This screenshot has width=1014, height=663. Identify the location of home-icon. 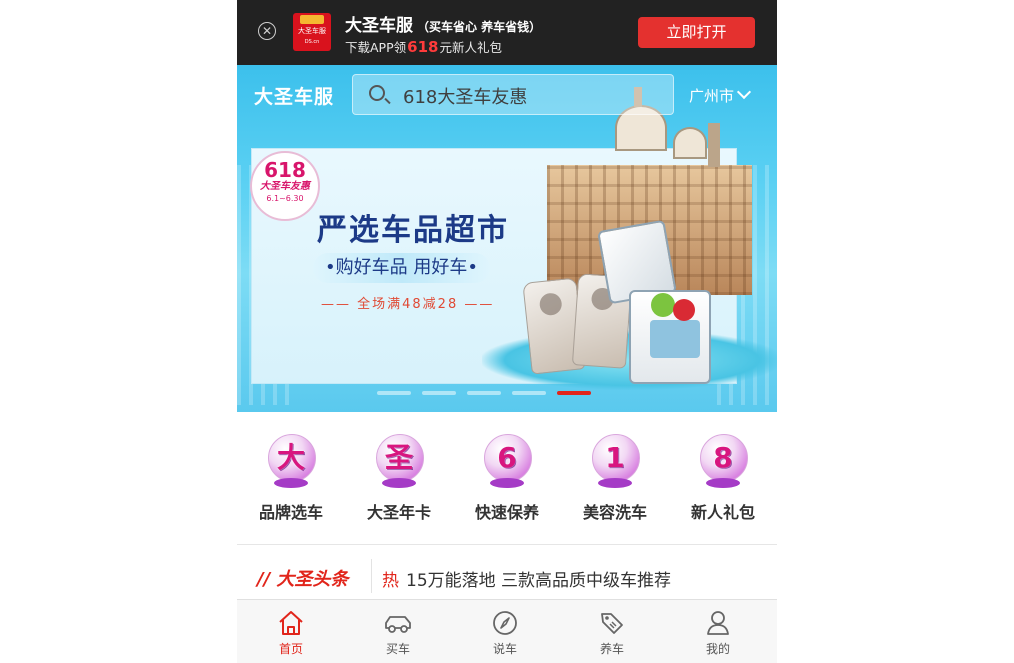
(291, 623).